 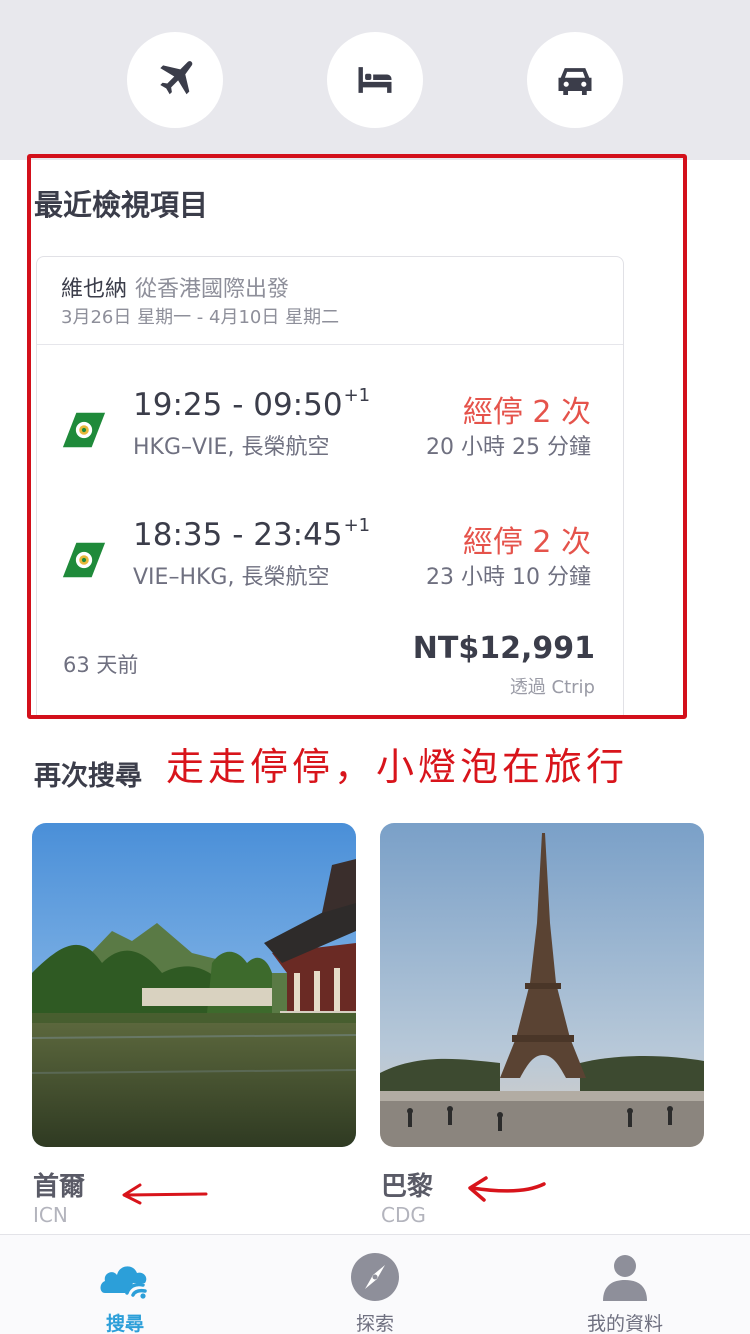 I want to click on car-hire-button, so click(x=575, y=80).